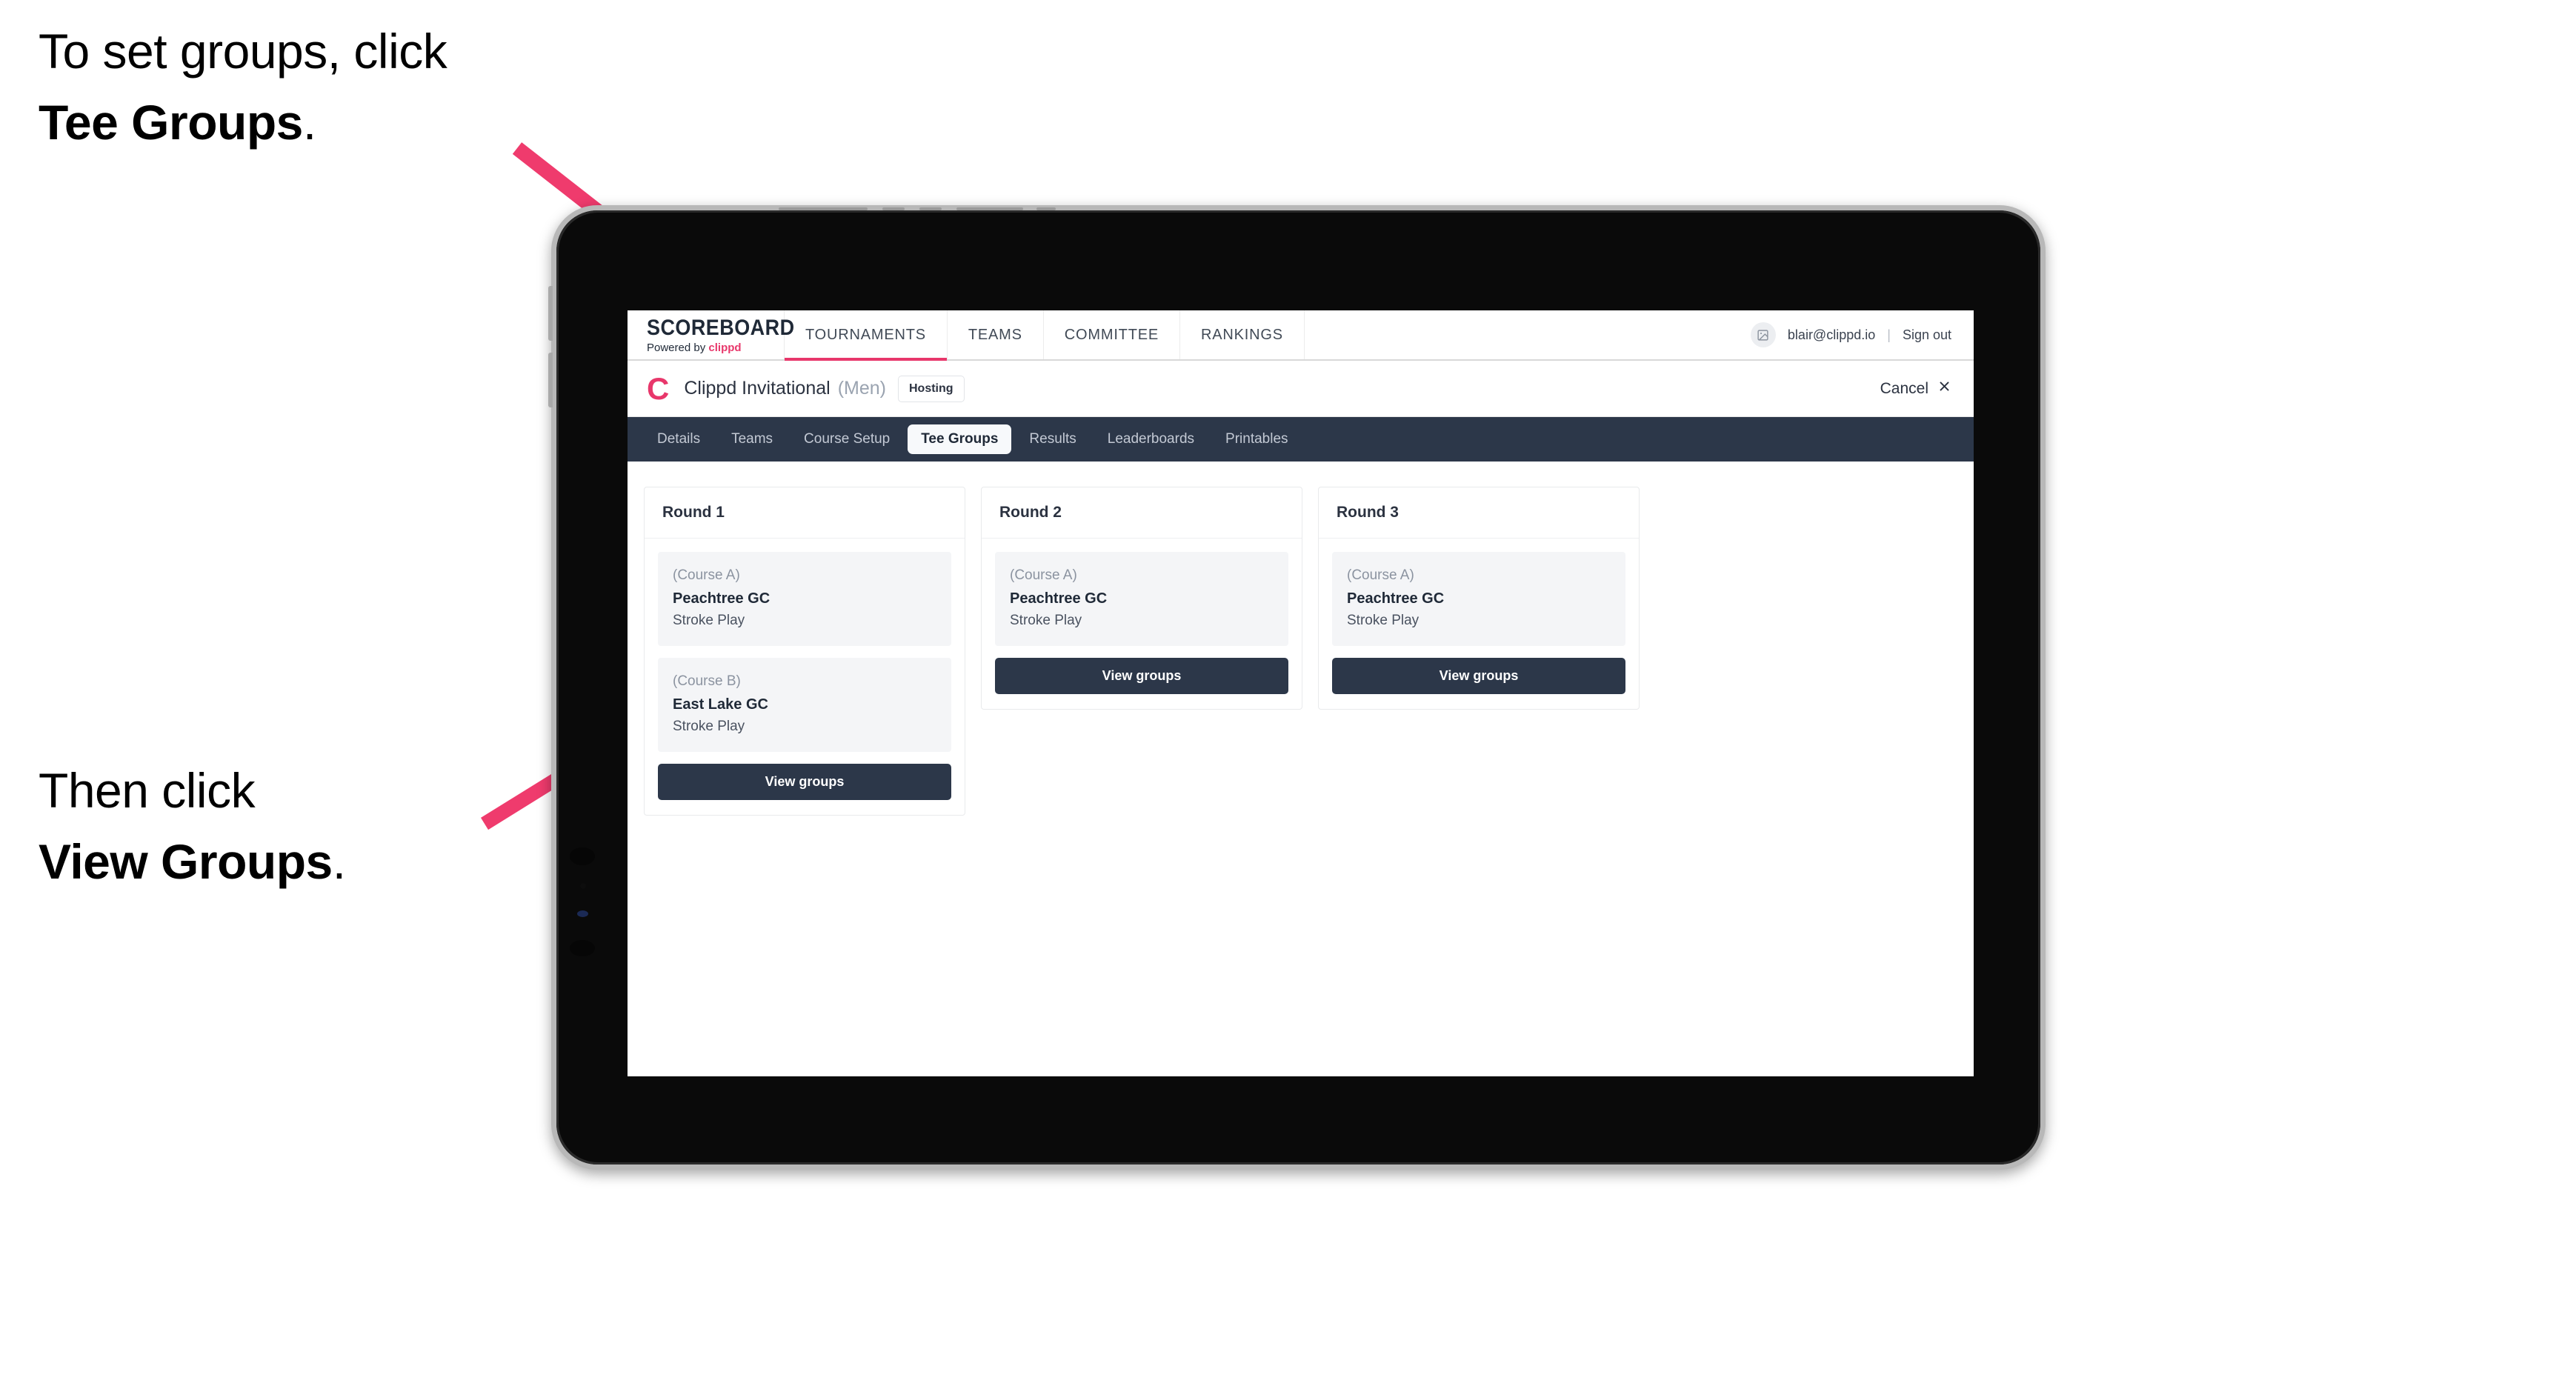 Image resolution: width=2576 pixels, height=1386 pixels. I want to click on tournament-name: Clippd Invitational, so click(757, 389).